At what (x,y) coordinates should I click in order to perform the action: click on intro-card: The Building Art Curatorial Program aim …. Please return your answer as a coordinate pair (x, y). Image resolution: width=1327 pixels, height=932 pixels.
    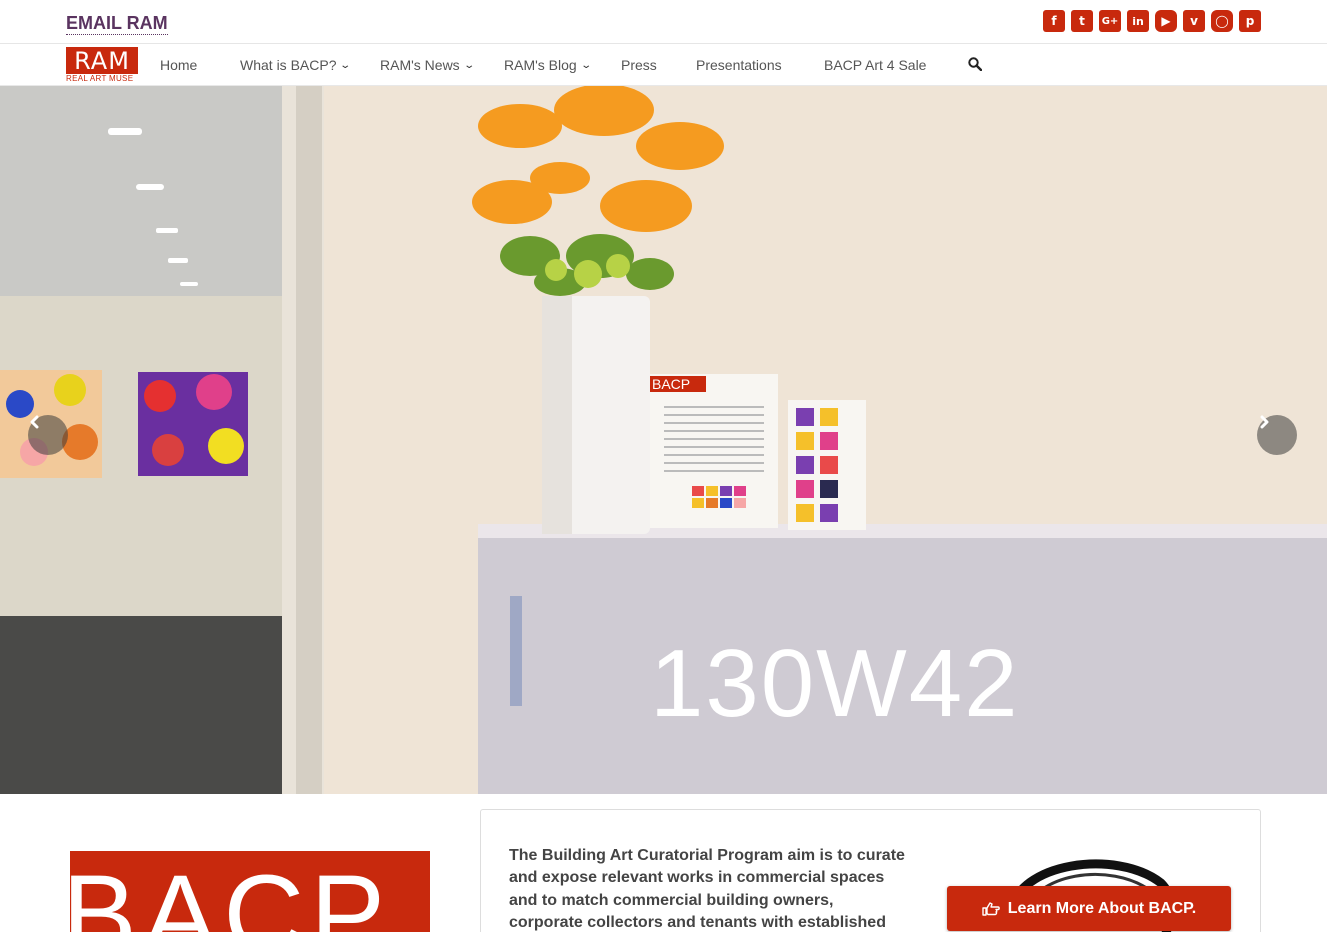
    Looking at the image, I should click on (870, 870).